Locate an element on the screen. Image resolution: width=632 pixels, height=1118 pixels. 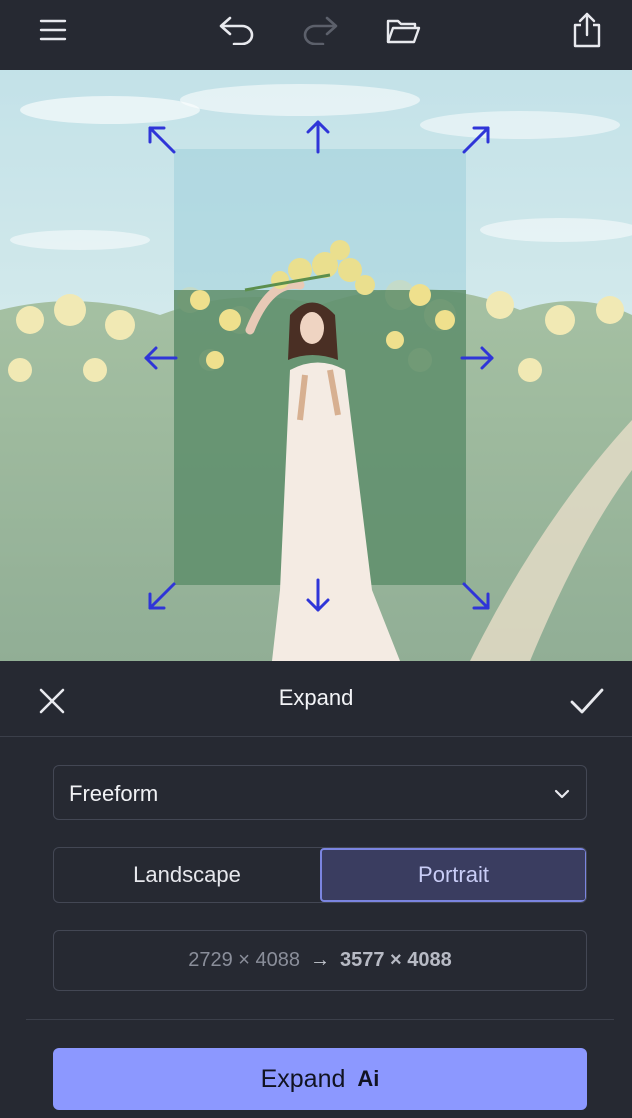
hamburger-menu-icon is located at coordinates (53, 30).